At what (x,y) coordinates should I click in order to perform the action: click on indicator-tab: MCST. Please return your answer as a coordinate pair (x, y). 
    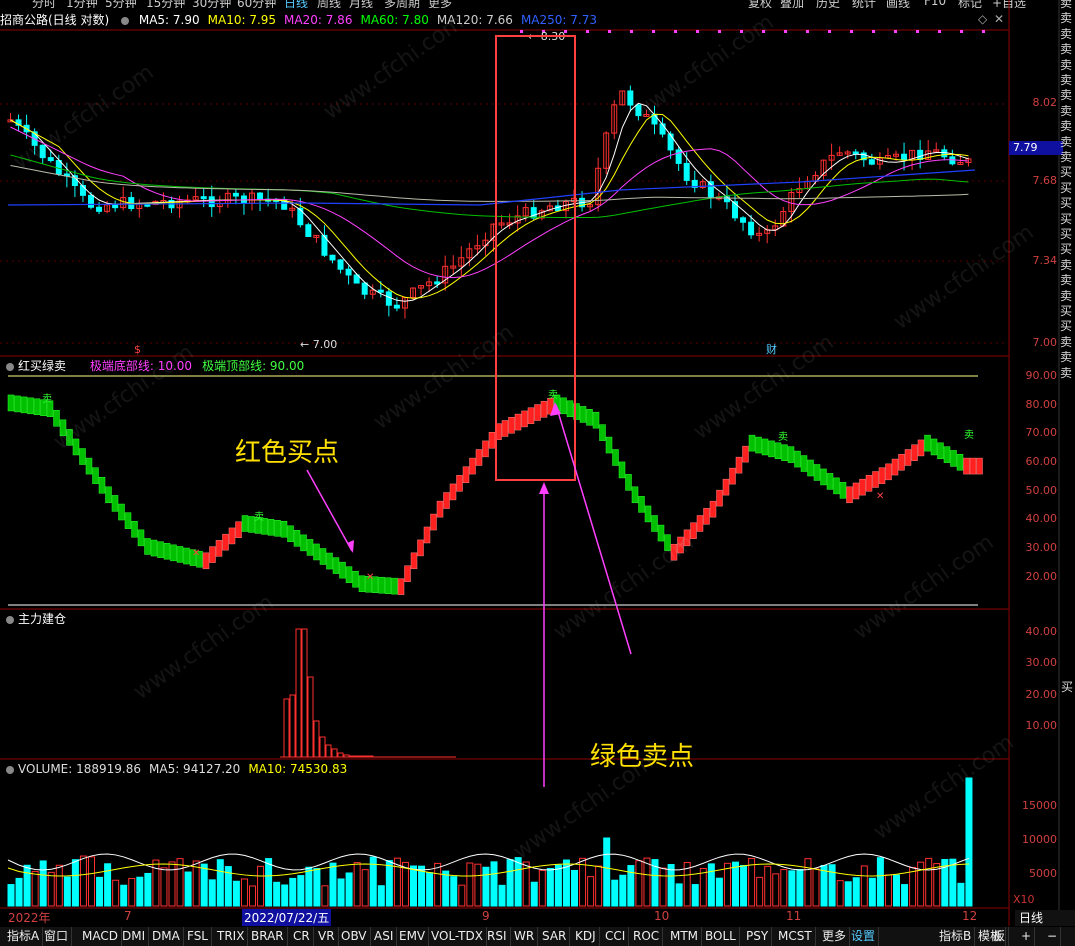
    Looking at the image, I should click on (795, 936).